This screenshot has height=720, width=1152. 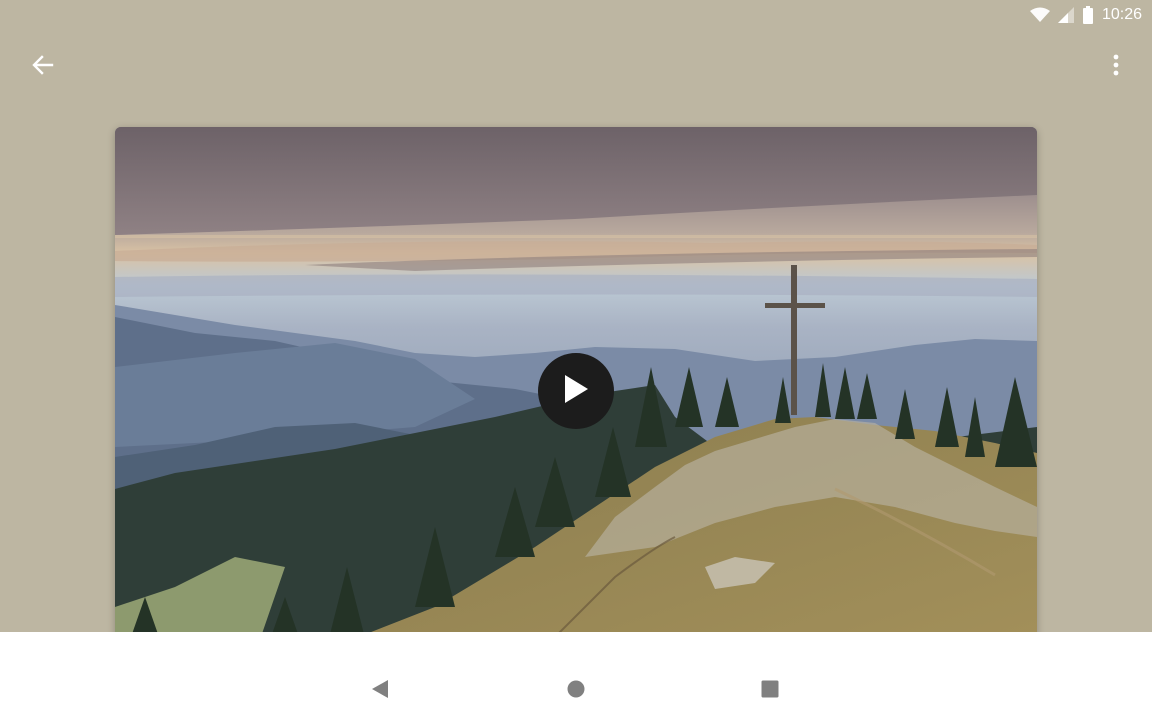 What do you see at coordinates (576, 676) in the screenshot?
I see `system-navigation-bar` at bounding box center [576, 676].